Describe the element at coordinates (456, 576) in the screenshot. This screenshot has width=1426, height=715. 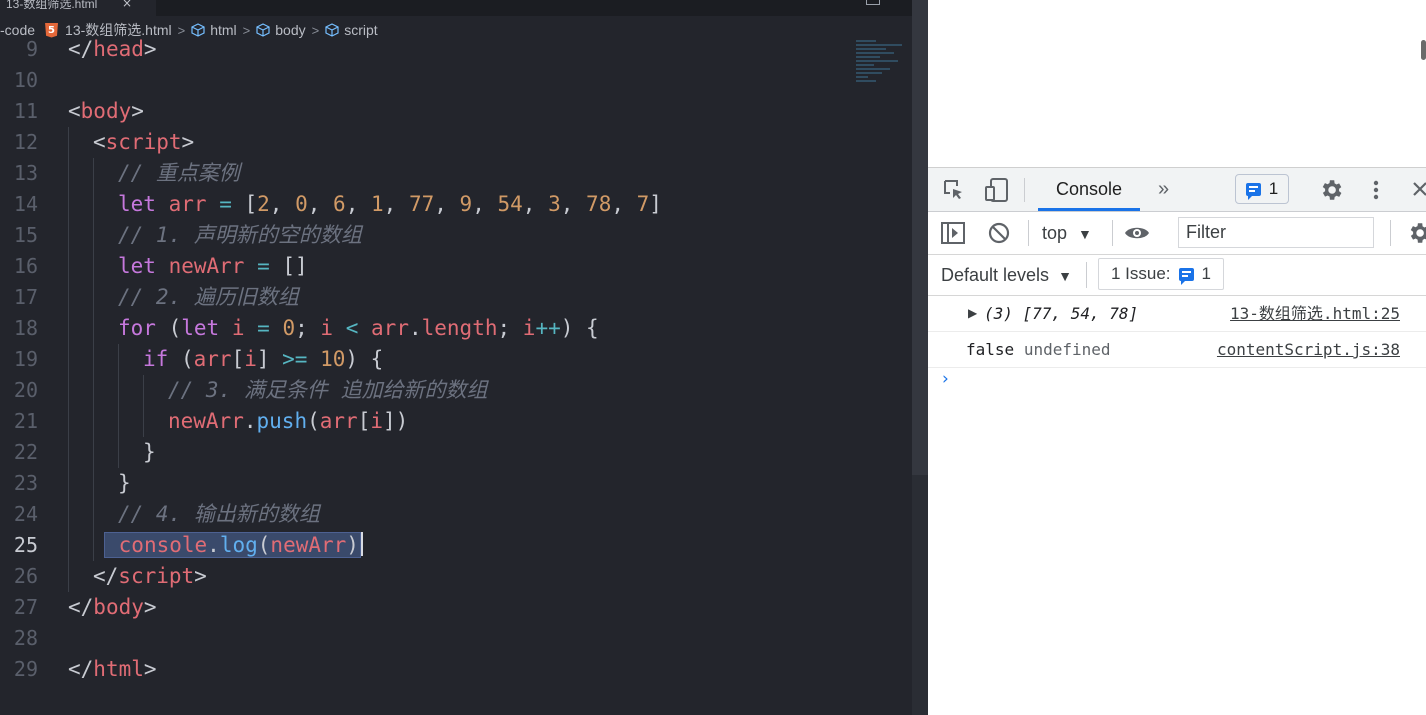
I see `code-line: 26 </script>` at that location.